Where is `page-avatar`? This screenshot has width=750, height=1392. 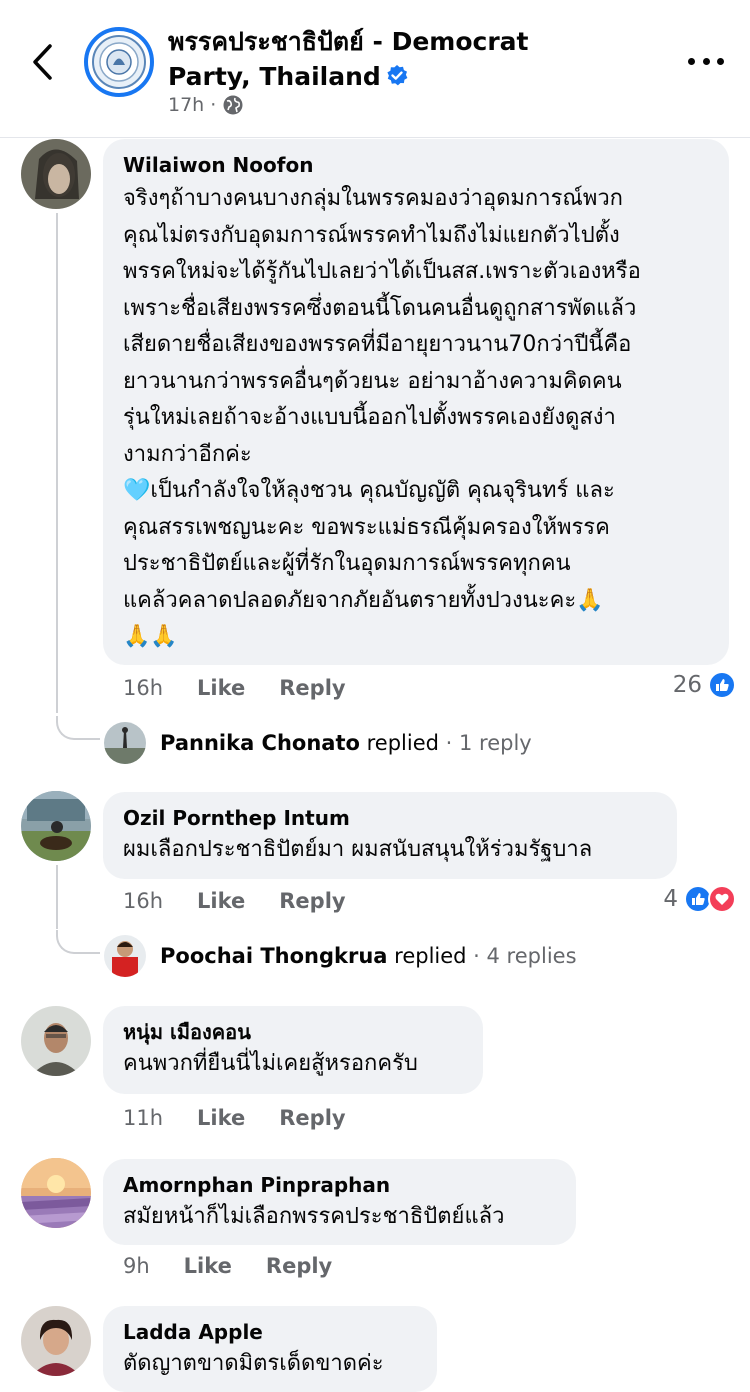
page-avatar is located at coordinates (119, 62).